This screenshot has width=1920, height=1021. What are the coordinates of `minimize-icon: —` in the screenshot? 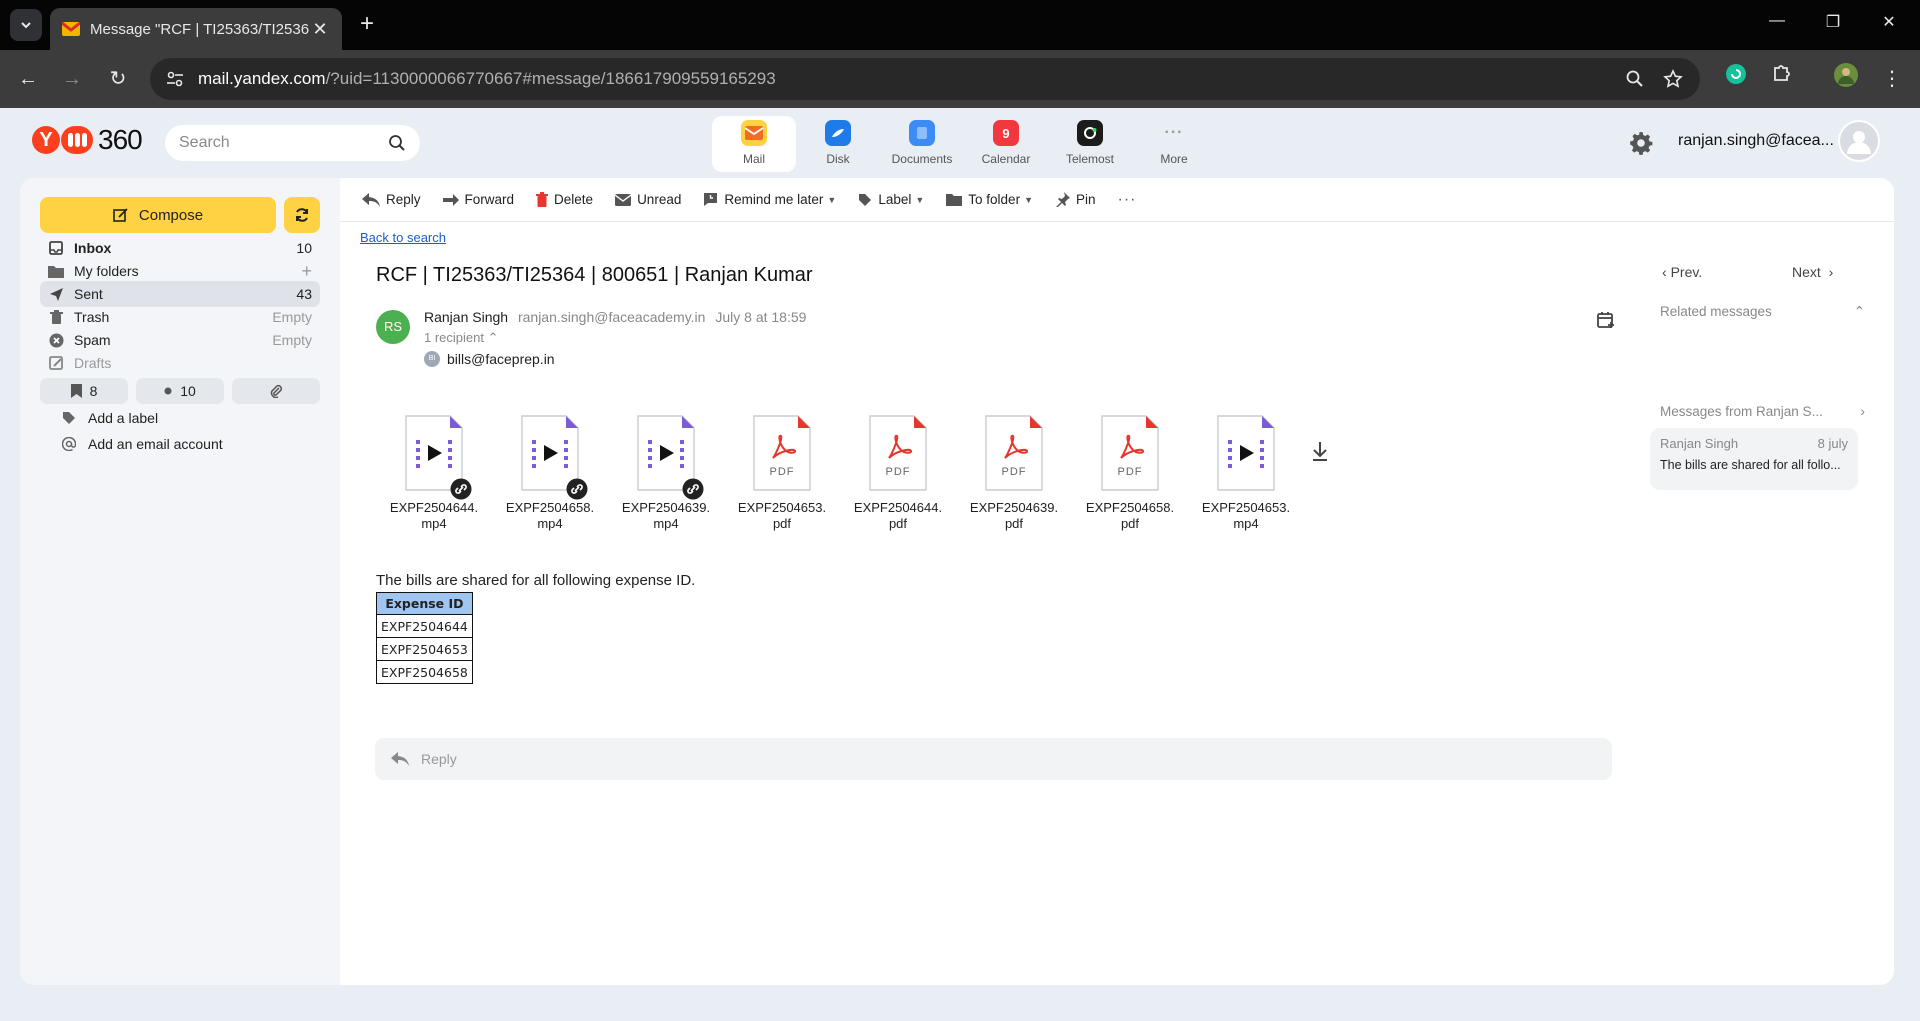 It's located at (1777, 25).